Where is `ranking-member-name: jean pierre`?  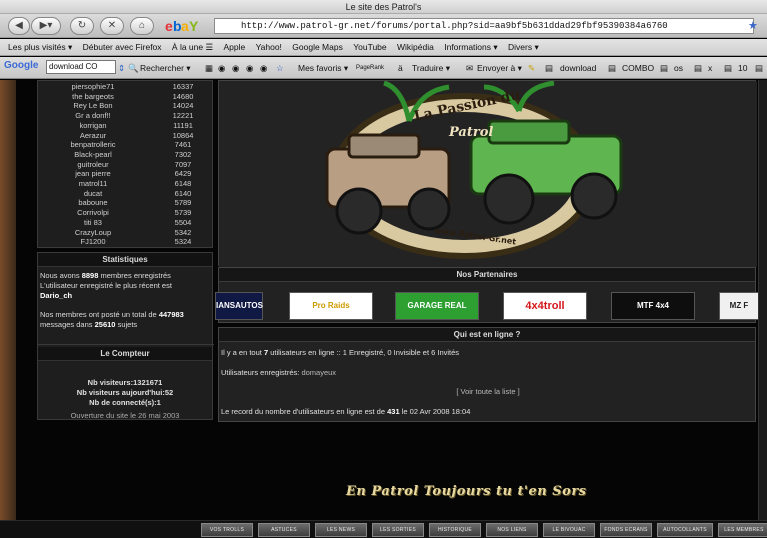
ranking-member-name: jean pierre is located at coordinates (93, 173).